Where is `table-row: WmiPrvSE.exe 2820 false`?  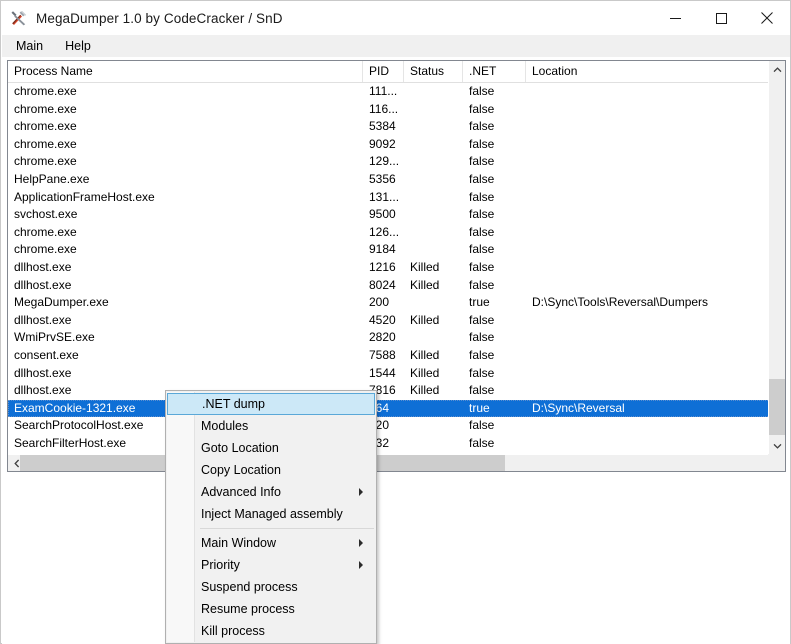
table-row: WmiPrvSE.exe 2820 false is located at coordinates (389, 338).